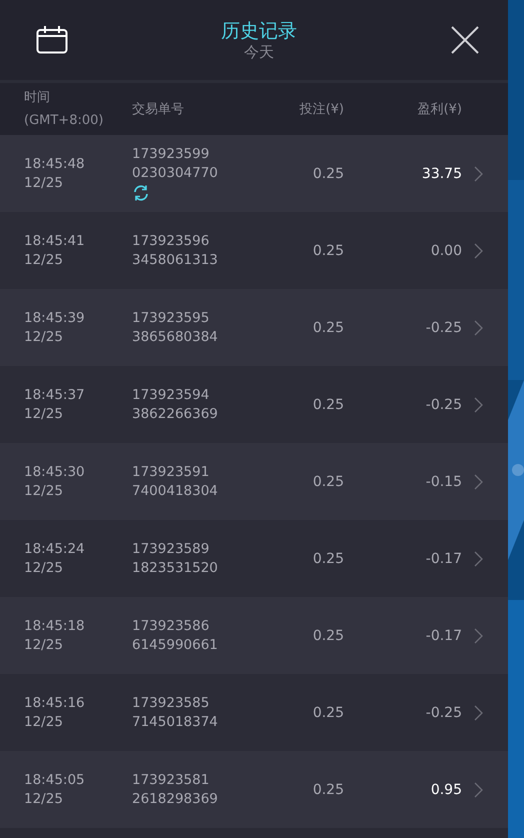 The image size is (524, 838). What do you see at coordinates (55, 549) in the screenshot?
I see `time-cell-text: 18:45:24` at bounding box center [55, 549].